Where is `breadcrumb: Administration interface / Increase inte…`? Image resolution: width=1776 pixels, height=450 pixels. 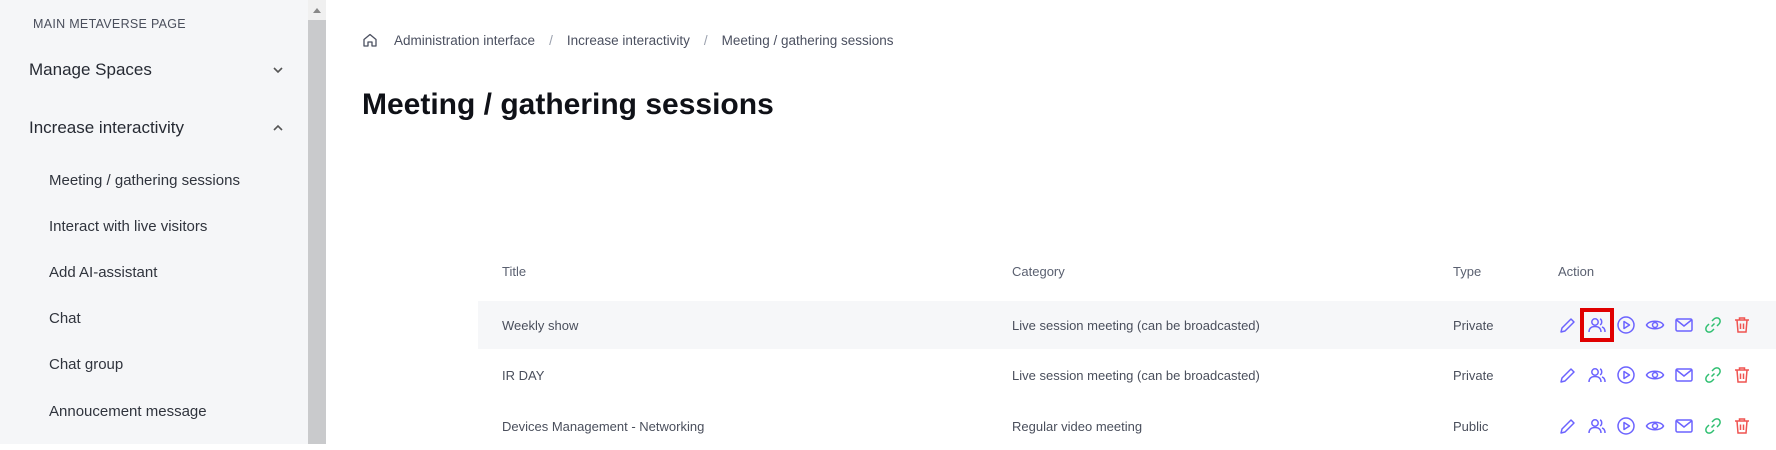 breadcrumb: Administration interface / Increase inte… is located at coordinates (628, 40).